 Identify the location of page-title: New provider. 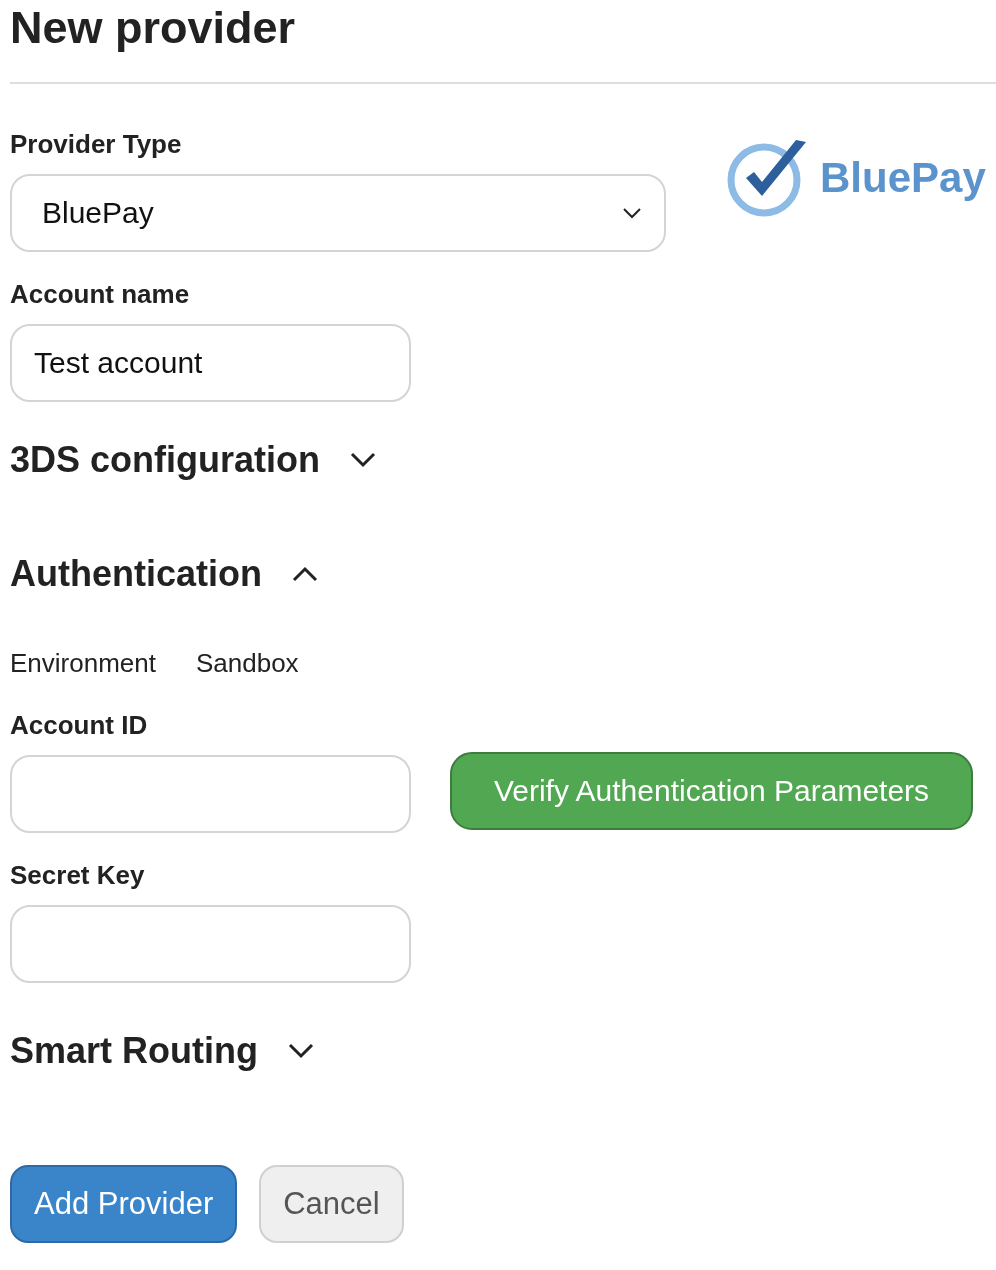
(153, 27).